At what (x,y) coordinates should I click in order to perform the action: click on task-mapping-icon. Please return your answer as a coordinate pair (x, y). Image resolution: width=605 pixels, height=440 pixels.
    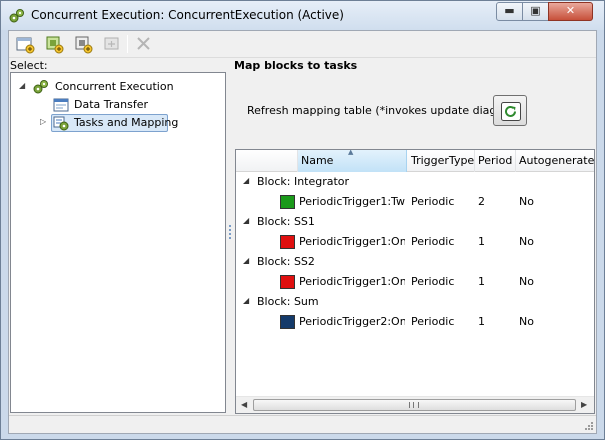
    Looking at the image, I should click on (61, 123).